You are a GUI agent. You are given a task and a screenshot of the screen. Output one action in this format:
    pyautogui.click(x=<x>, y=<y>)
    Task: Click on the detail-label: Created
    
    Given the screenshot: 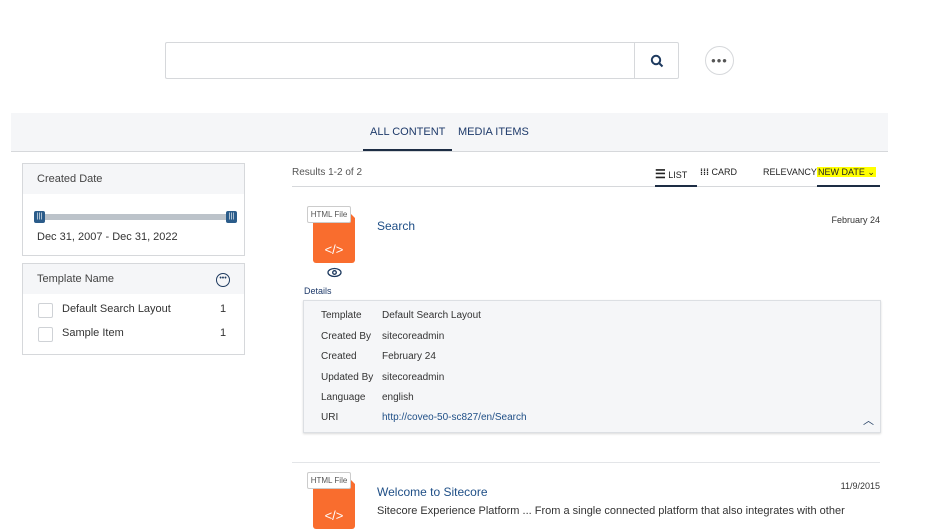 What is the action you would take?
    pyautogui.click(x=339, y=356)
    